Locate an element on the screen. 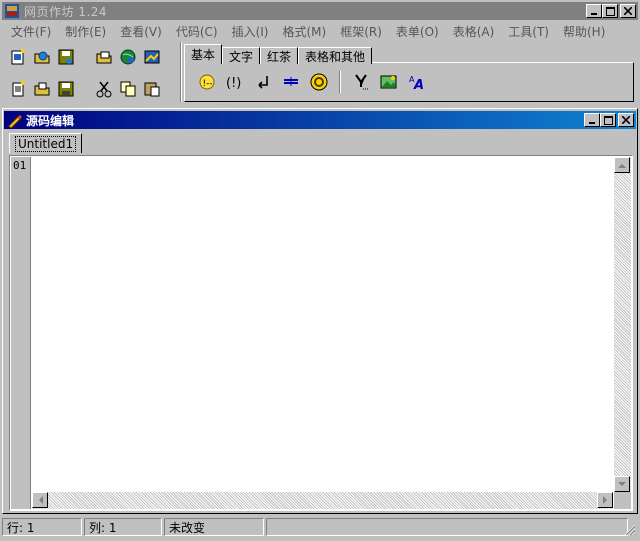 This screenshot has width=640, height=541. special-char-icon is located at coordinates (361, 82).